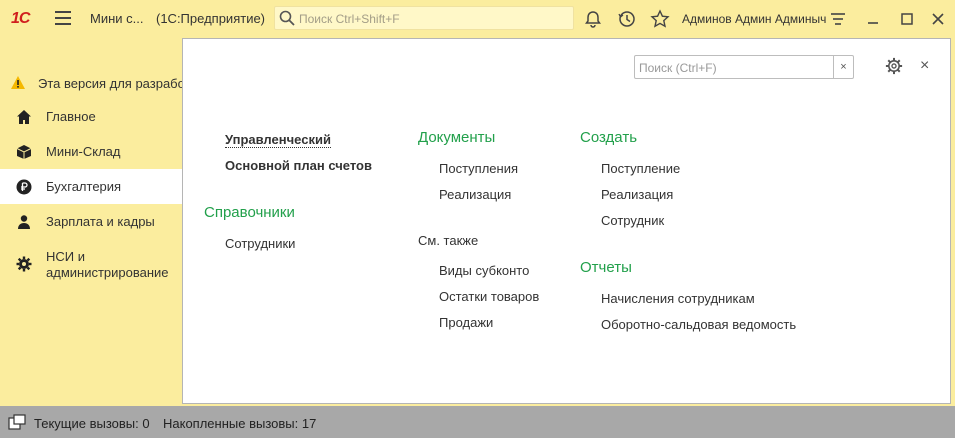 Image resolution: width=955 pixels, height=438 pixels. Describe the element at coordinates (466, 322) in the screenshot. I see `link-sales: Продажи` at that location.